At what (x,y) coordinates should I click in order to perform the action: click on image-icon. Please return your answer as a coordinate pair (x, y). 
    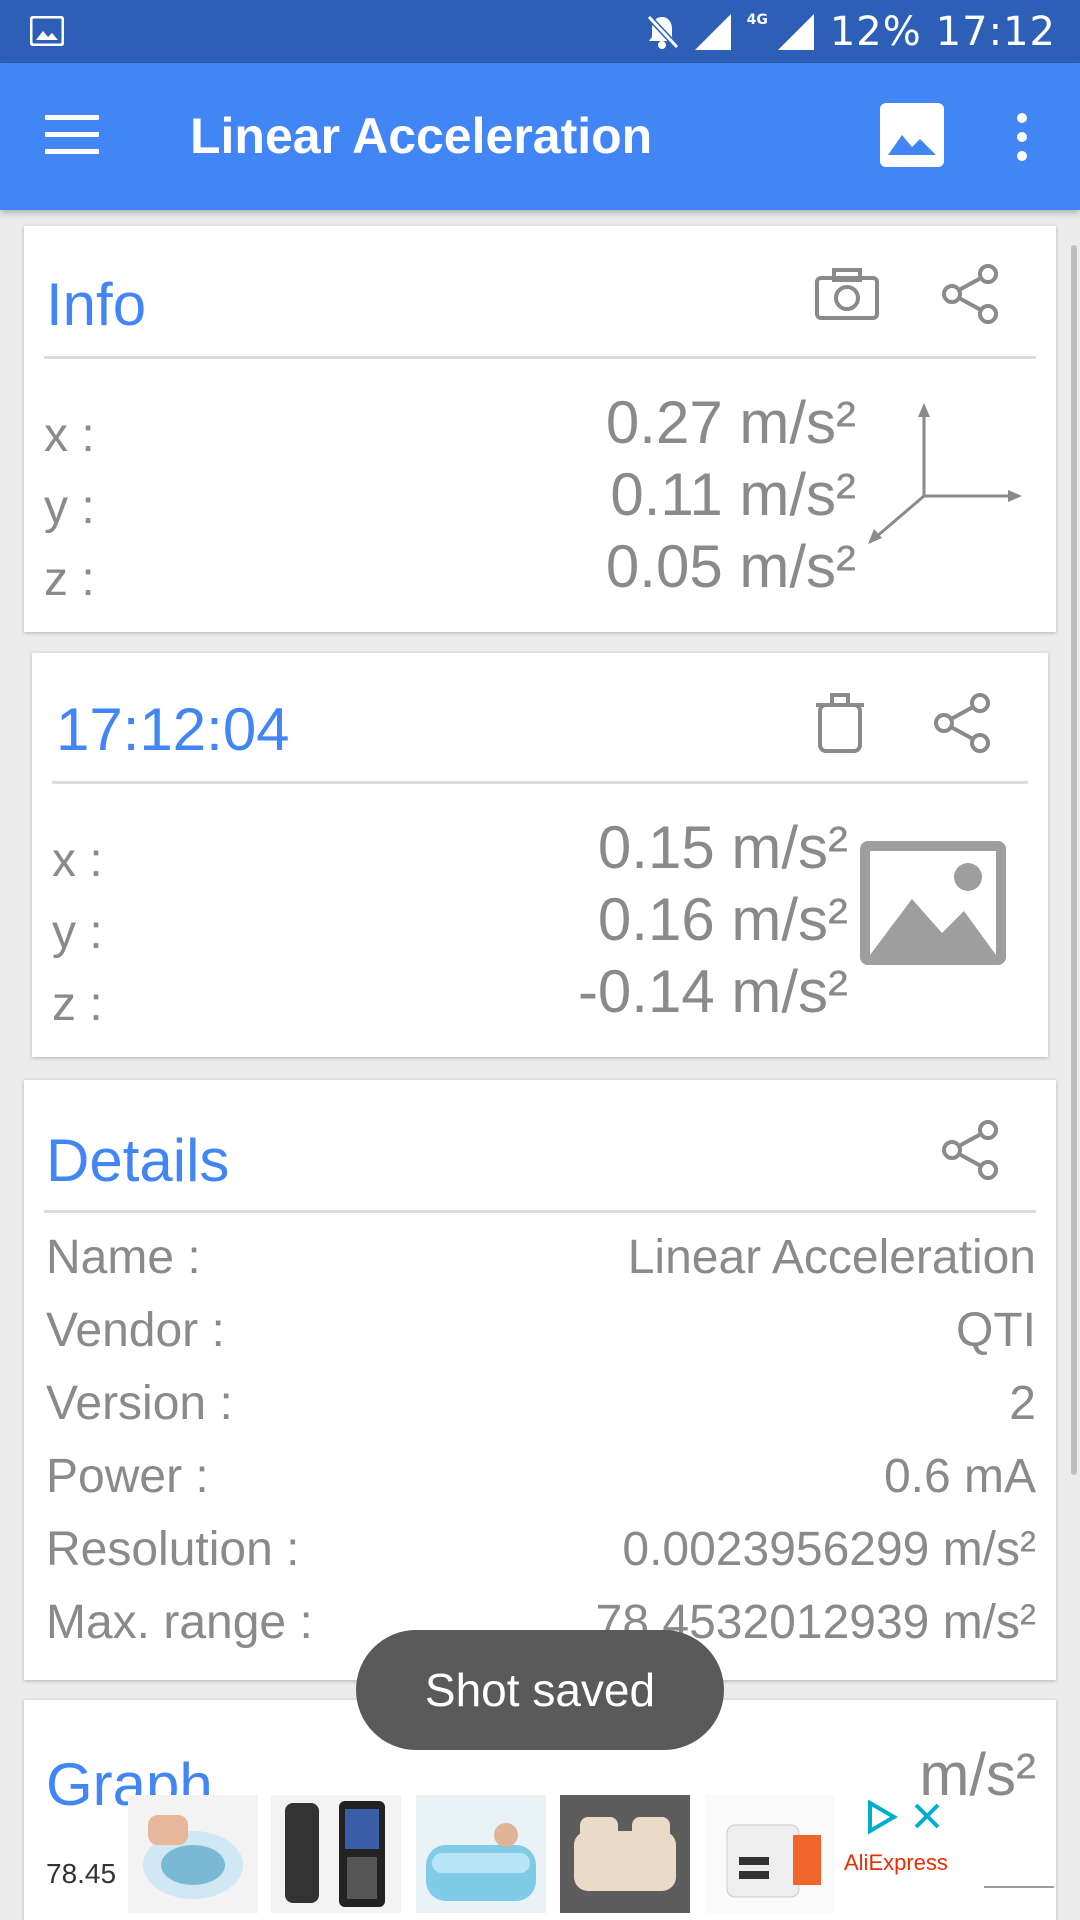
    Looking at the image, I should click on (912, 135).